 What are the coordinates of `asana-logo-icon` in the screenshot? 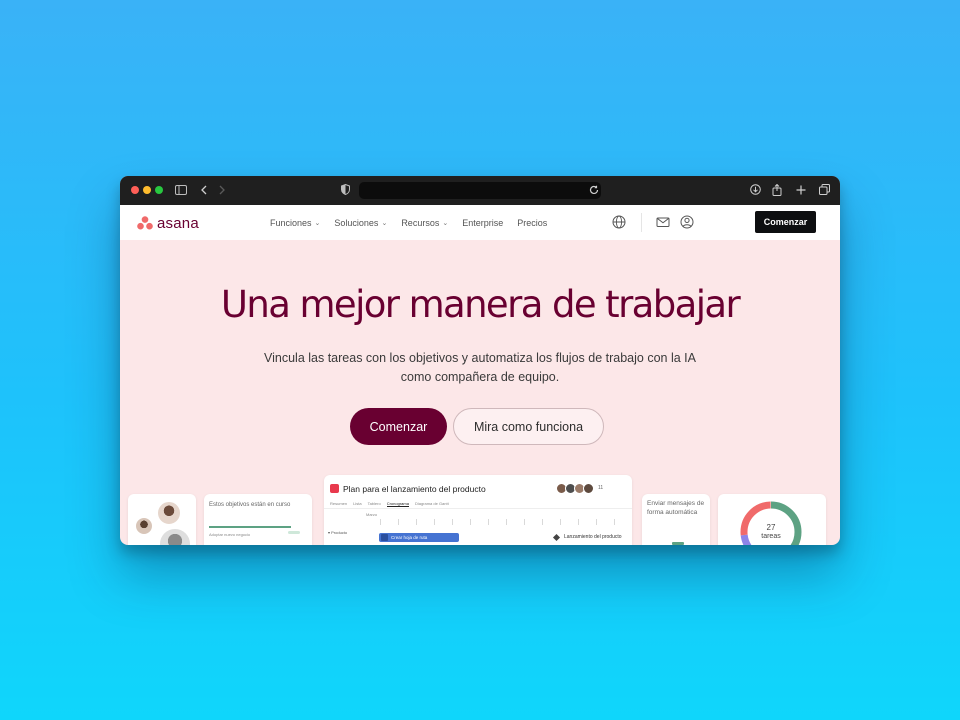 It's located at (145, 223).